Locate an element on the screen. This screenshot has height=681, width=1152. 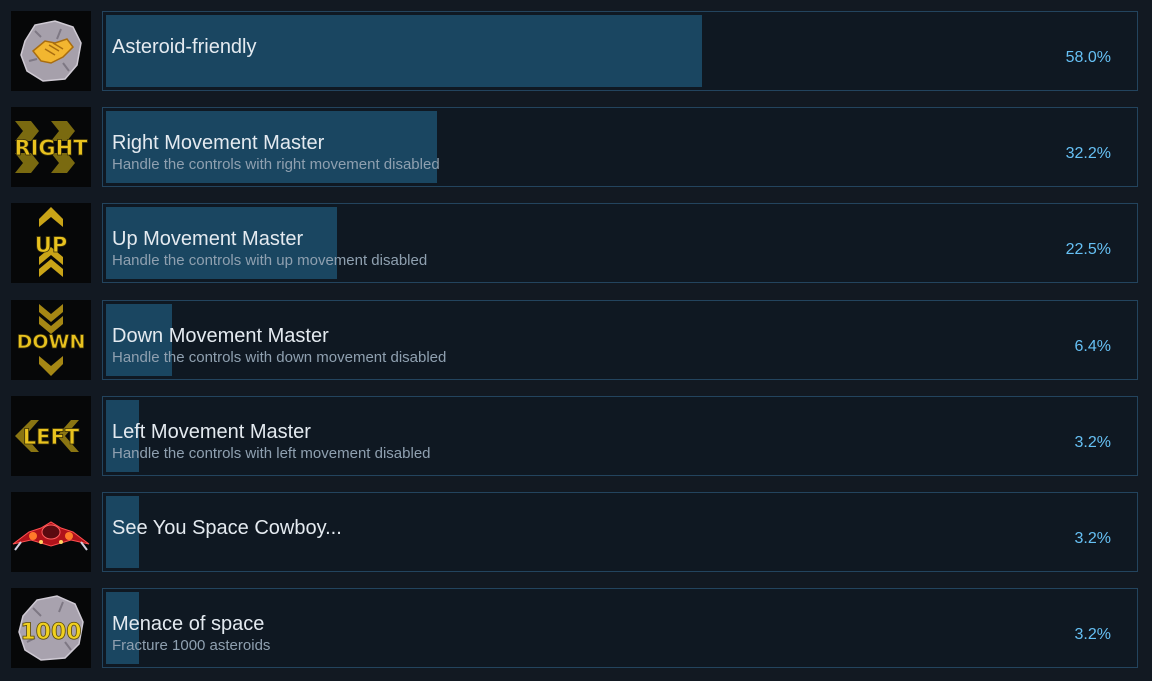
handshake-asteroid-icon is located at coordinates (51, 51).